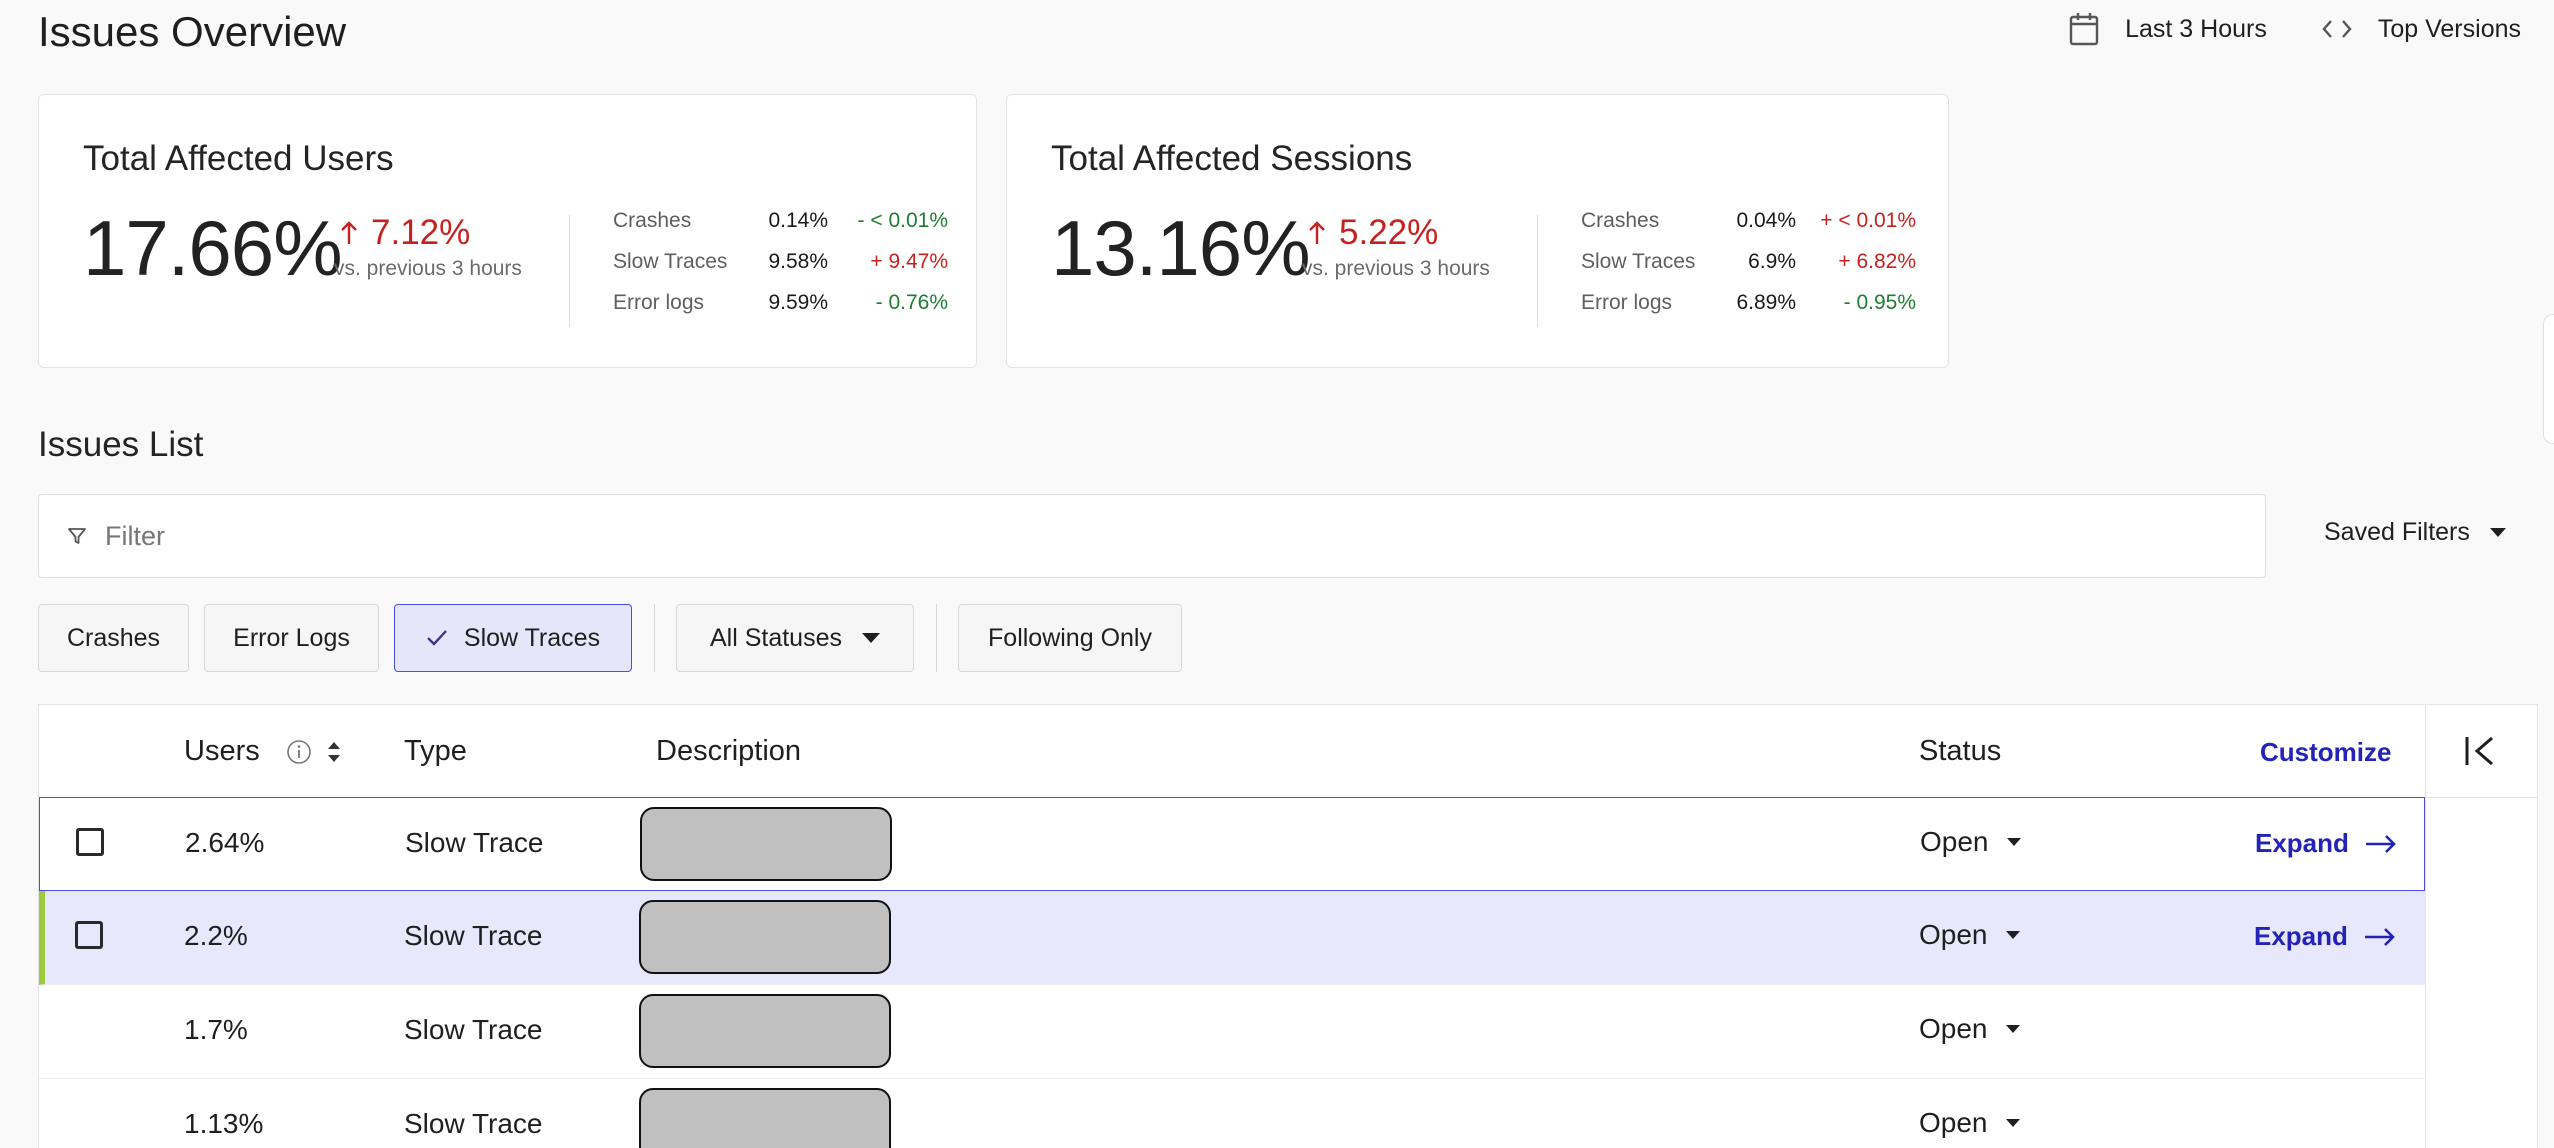 This screenshot has height=1148, width=2554. I want to click on collapse-left-icon, so click(2481, 751).